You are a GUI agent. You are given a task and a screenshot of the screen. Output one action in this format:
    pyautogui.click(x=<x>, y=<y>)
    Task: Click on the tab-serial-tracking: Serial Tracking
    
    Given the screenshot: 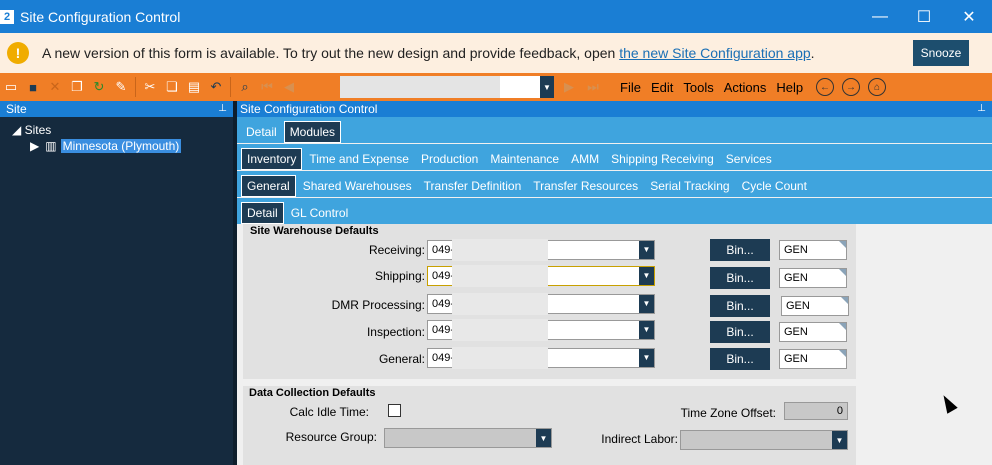 What is the action you would take?
    pyautogui.click(x=689, y=186)
    